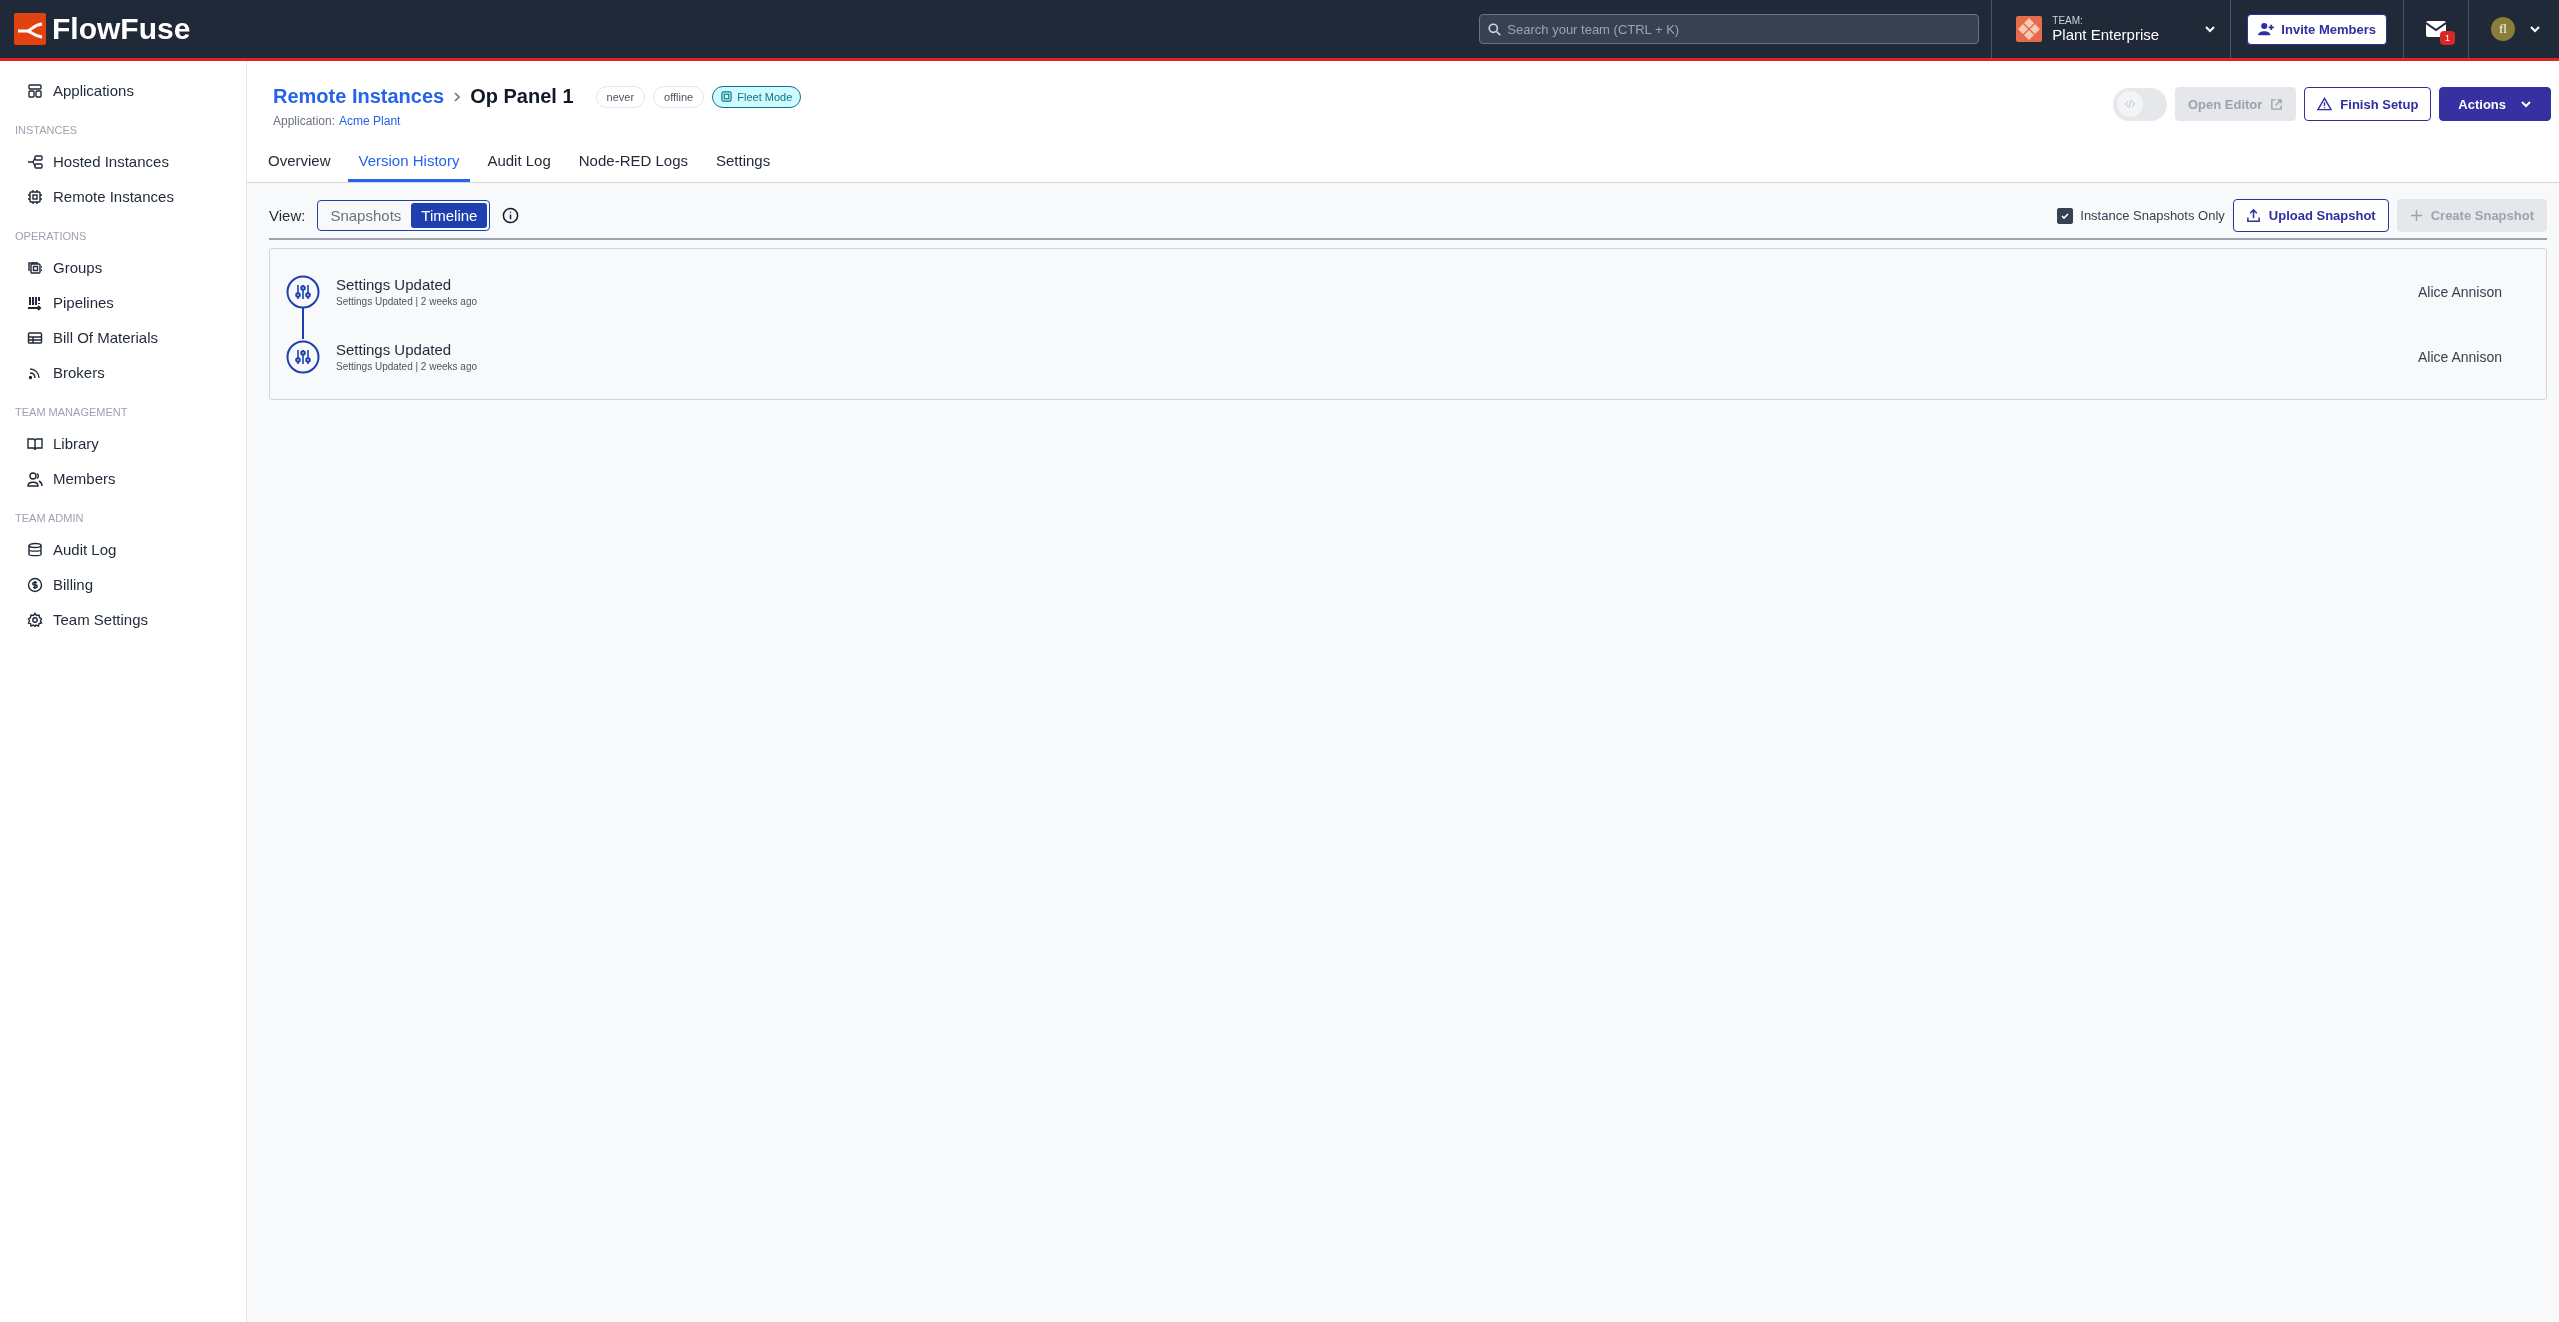 Image resolution: width=2559 pixels, height=1322 pixels. Describe the element at coordinates (123, 337) in the screenshot. I see `sidebar-item: Bill Of Materials` at that location.